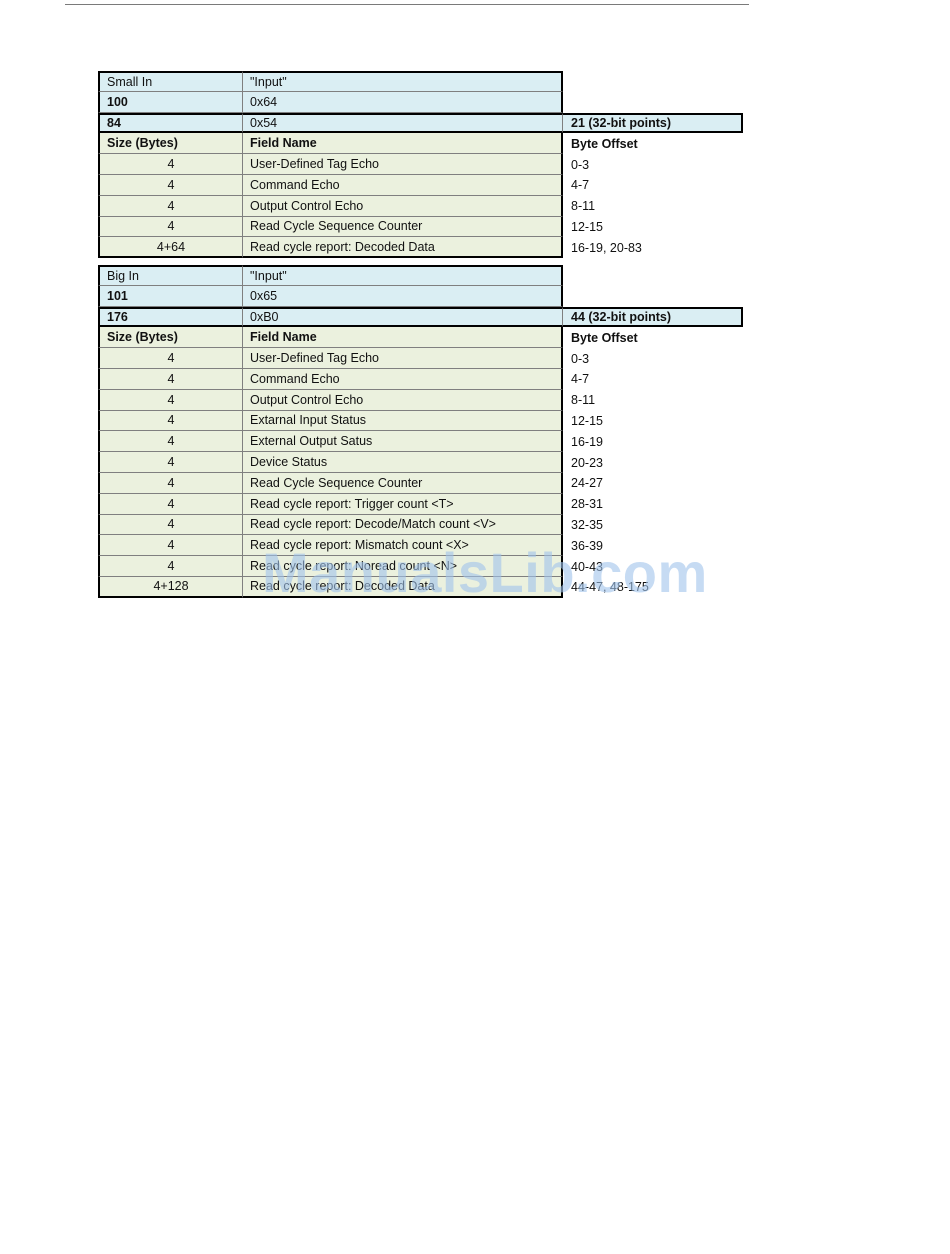  I want to click on assembly-name: Small In, so click(170, 81).